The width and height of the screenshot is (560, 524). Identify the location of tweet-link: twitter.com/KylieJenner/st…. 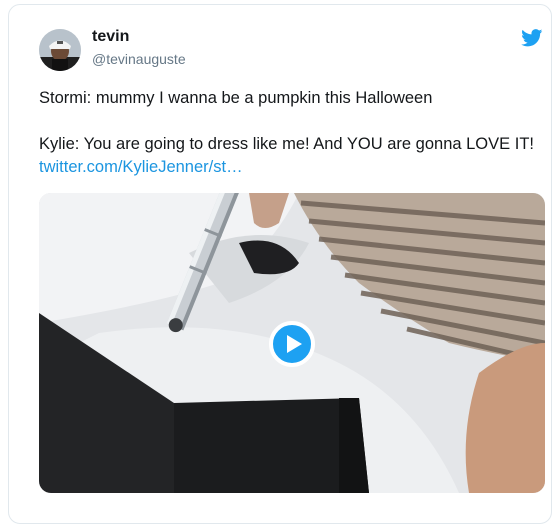
(141, 167).